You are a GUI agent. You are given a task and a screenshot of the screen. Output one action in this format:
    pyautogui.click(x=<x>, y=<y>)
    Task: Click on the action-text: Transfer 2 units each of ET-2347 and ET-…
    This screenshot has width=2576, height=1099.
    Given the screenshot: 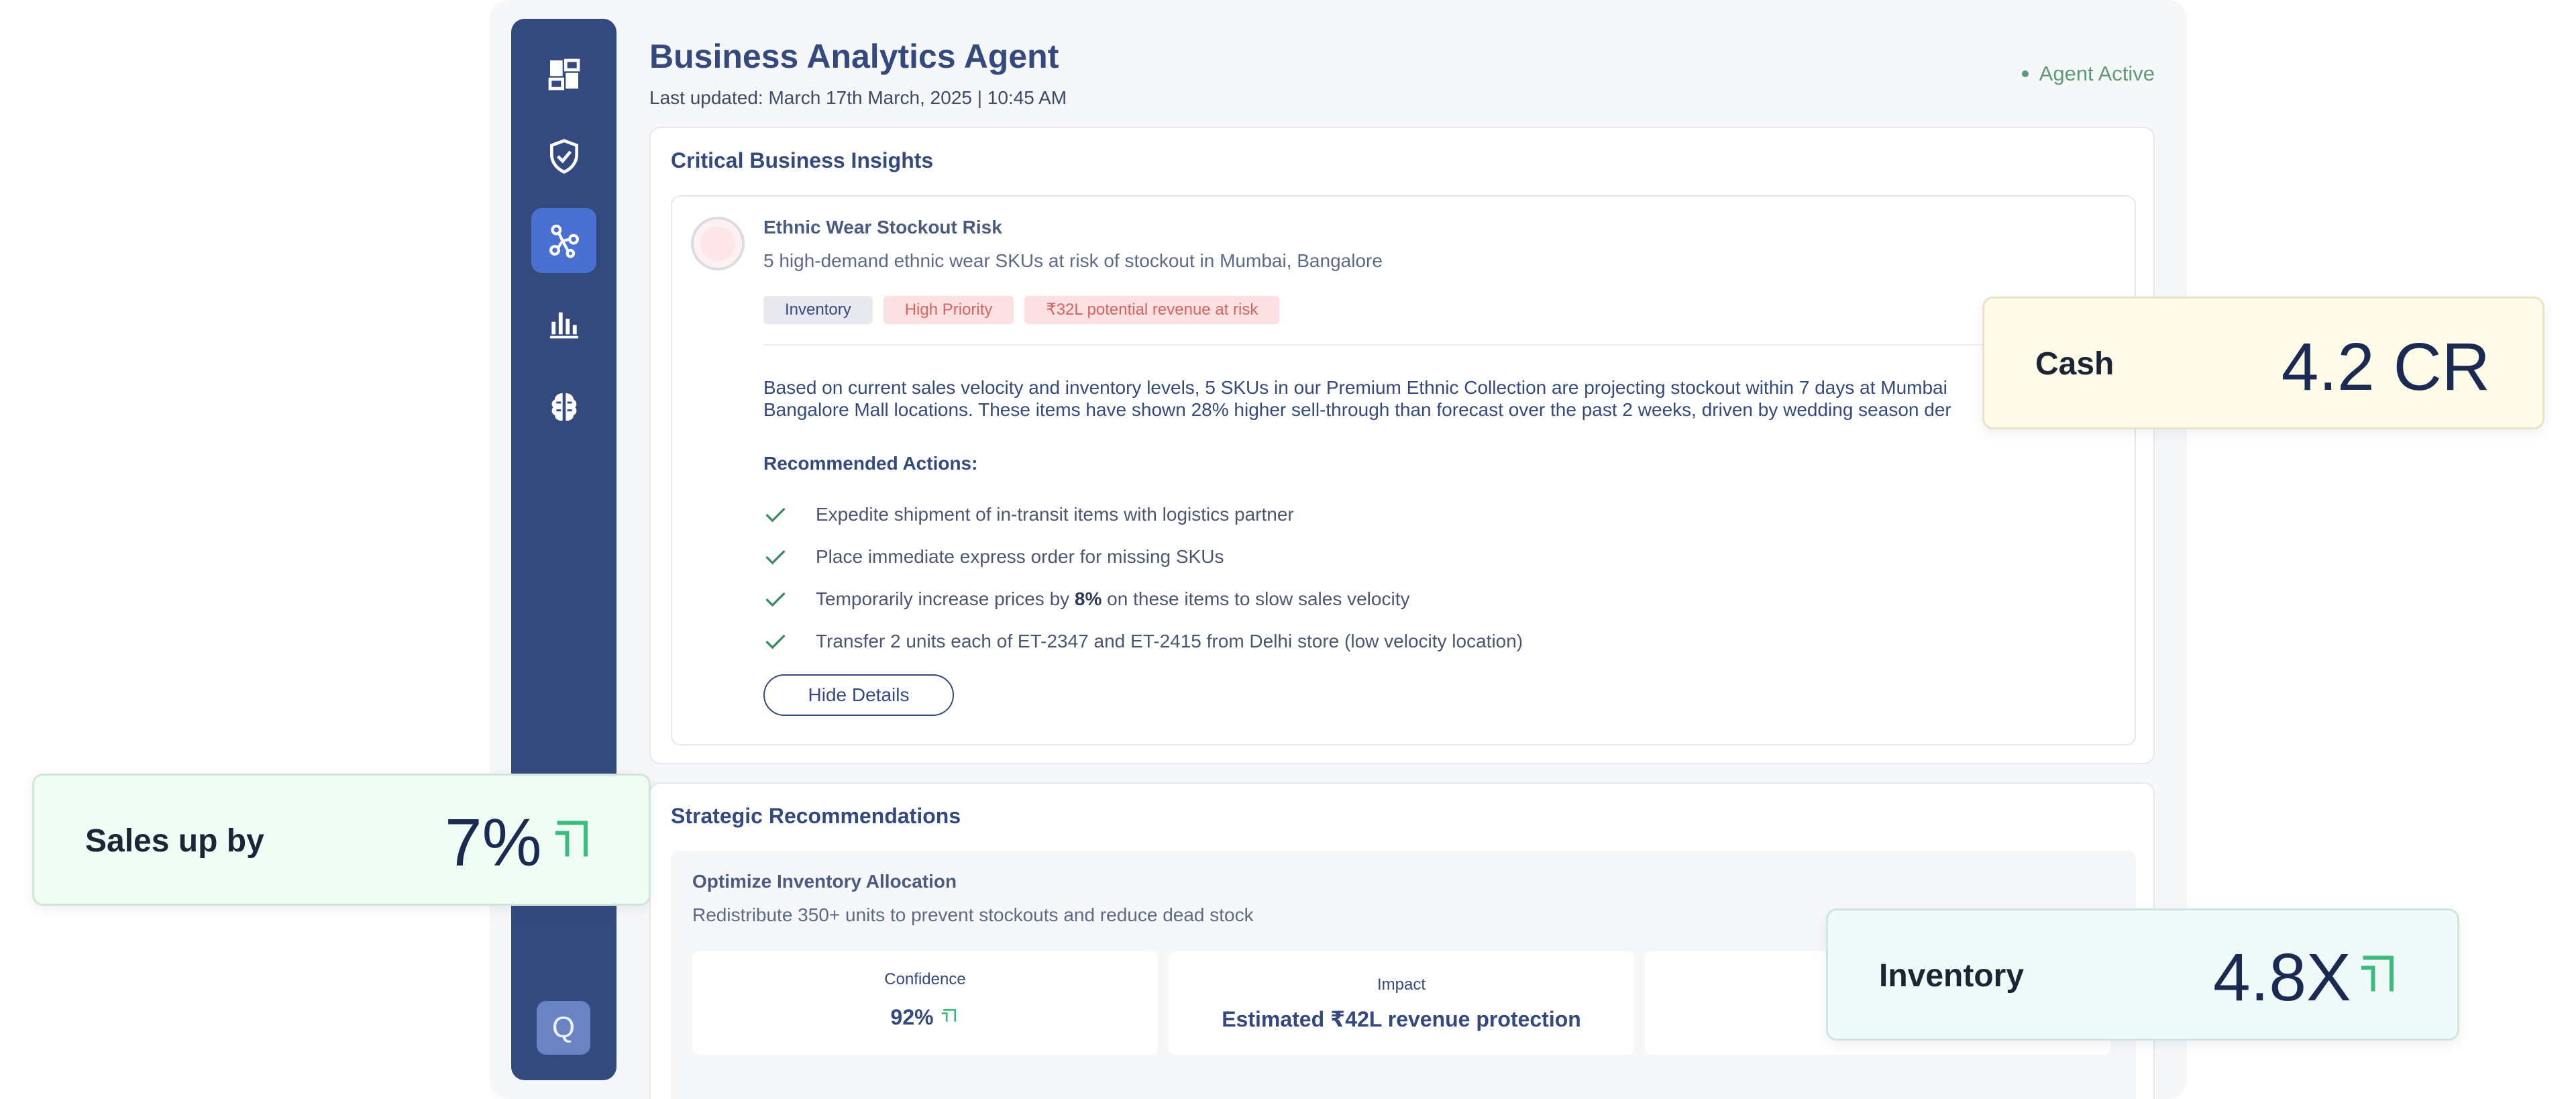 What is the action you would take?
    pyautogui.click(x=1169, y=640)
    